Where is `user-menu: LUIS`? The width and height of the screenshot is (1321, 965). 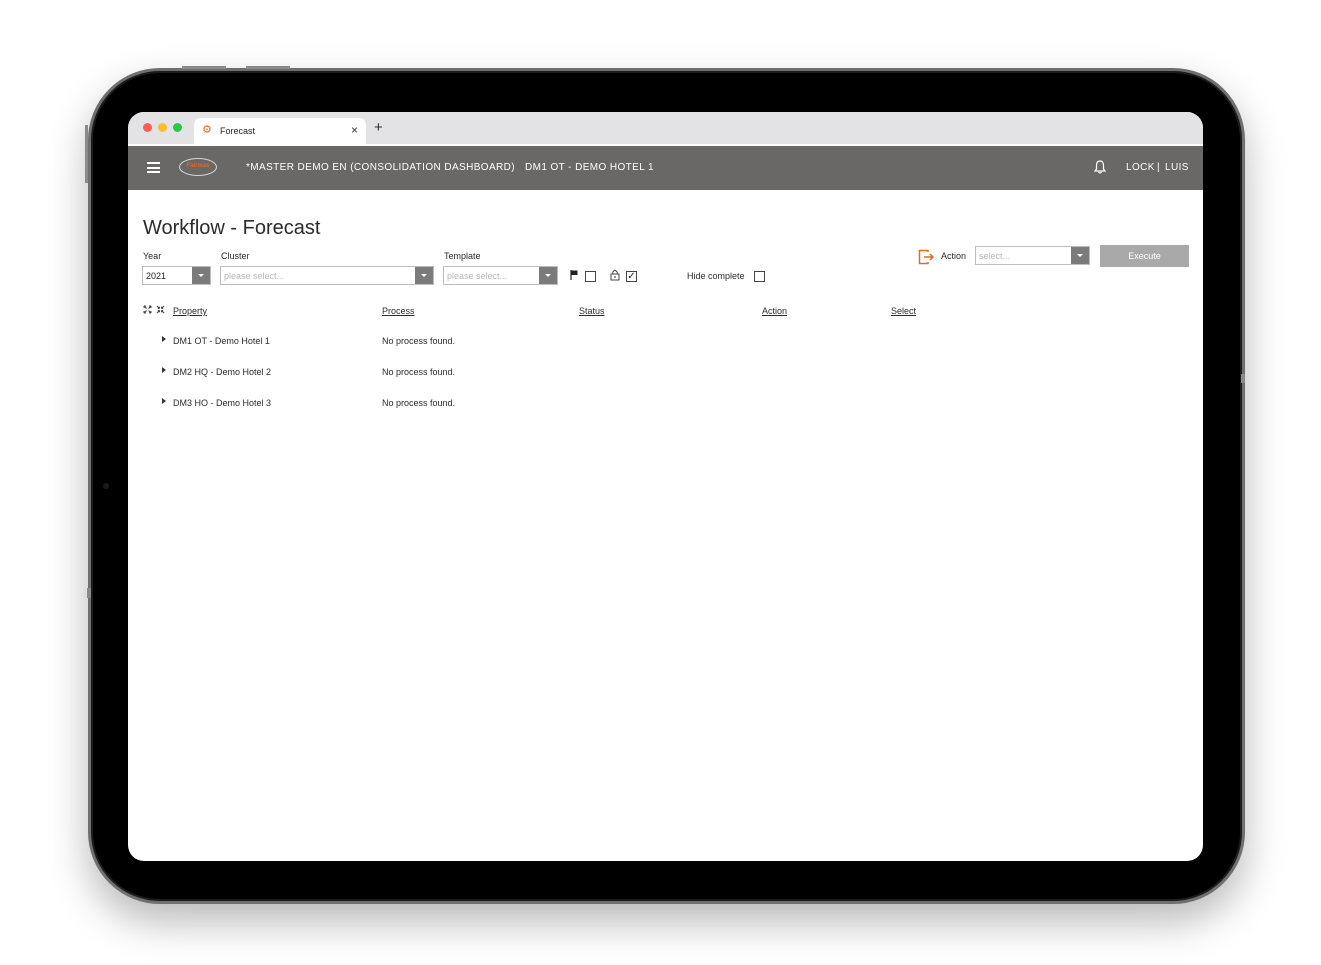 user-menu: LUIS is located at coordinates (1177, 167).